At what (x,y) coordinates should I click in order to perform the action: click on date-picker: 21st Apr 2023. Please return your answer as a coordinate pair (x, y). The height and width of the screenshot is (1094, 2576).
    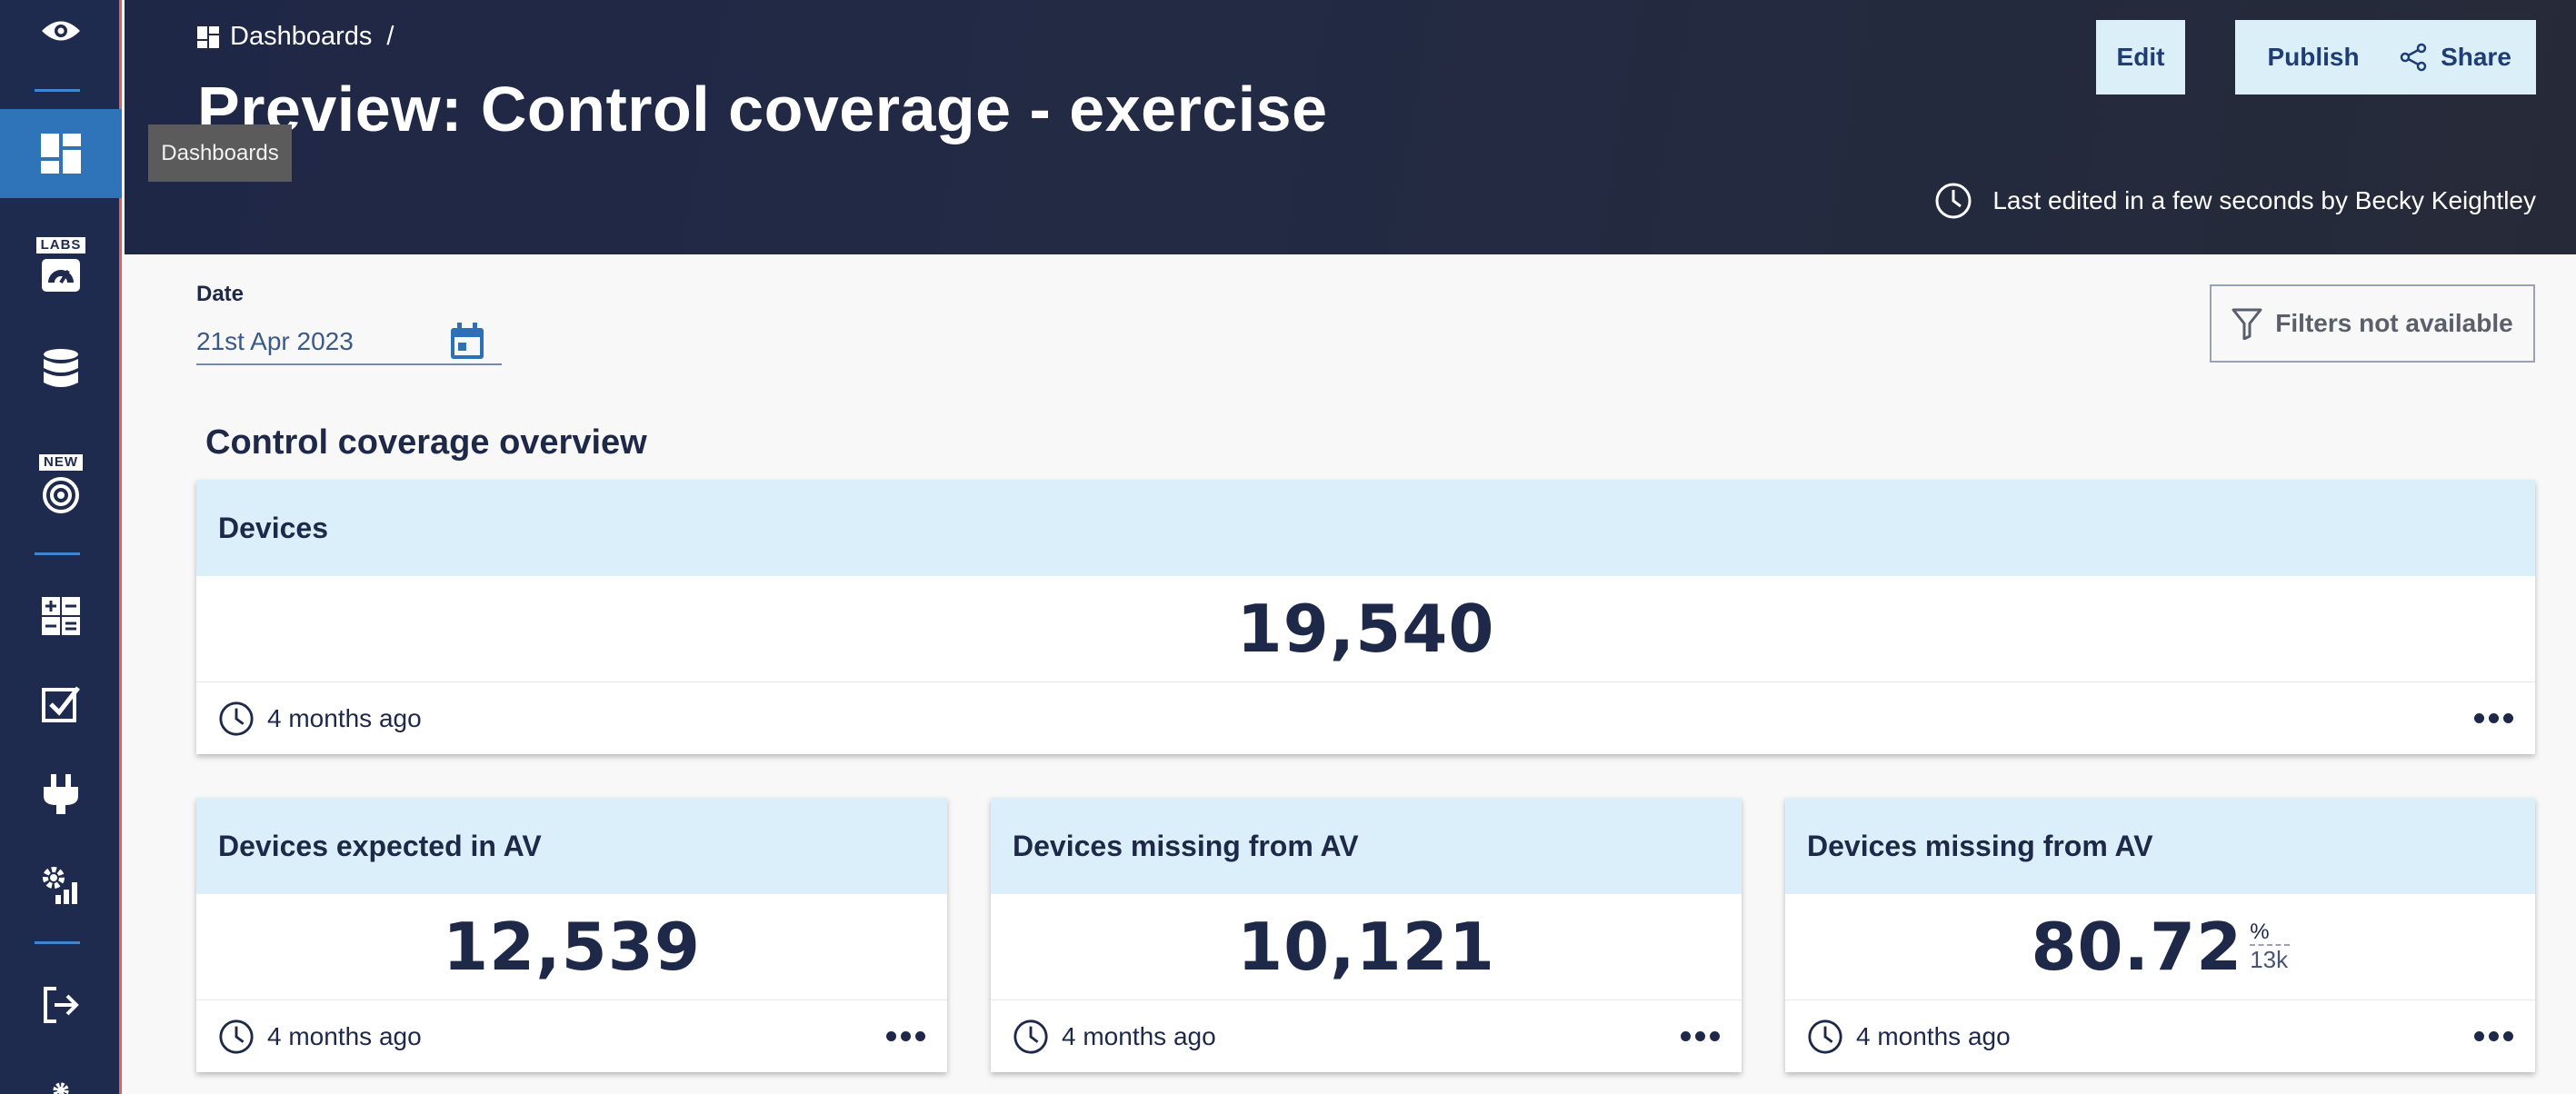
    Looking at the image, I should click on (349, 342).